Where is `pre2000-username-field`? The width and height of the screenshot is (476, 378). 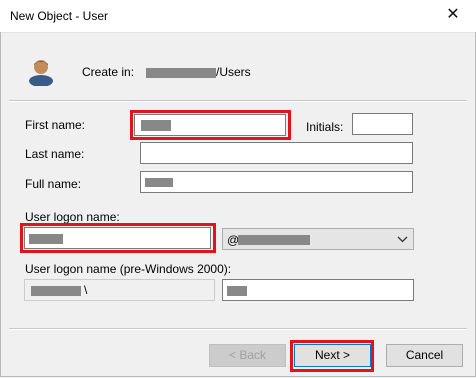
pre2000-username-field is located at coordinates (318, 290).